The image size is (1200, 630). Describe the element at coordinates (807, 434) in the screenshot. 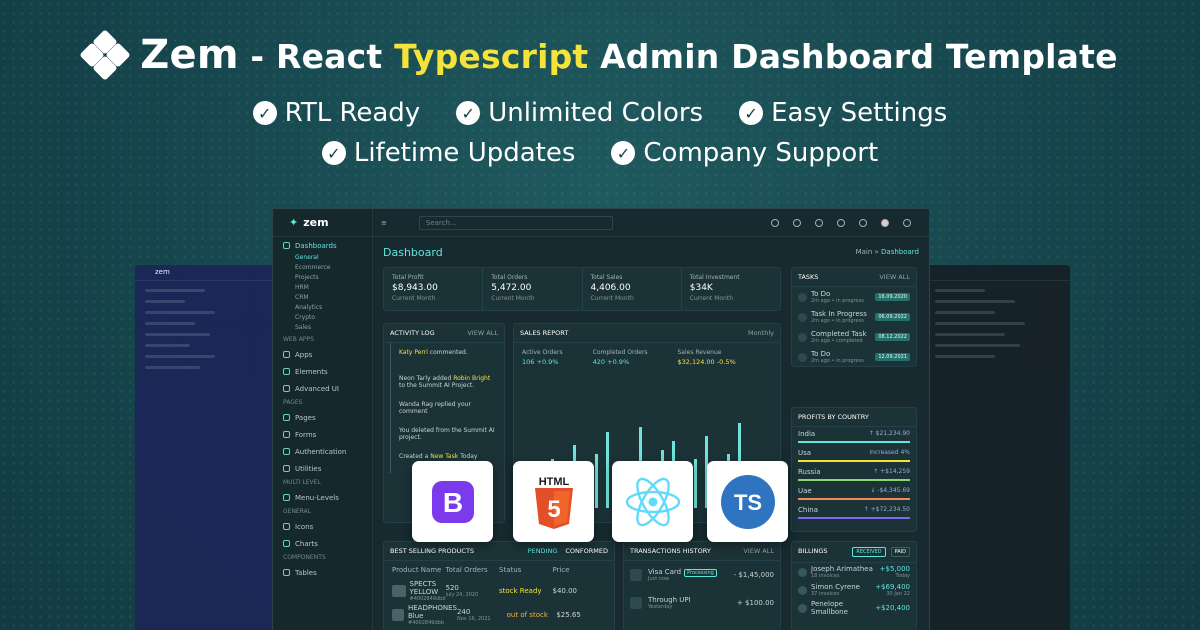

I see `country-name: India` at that location.